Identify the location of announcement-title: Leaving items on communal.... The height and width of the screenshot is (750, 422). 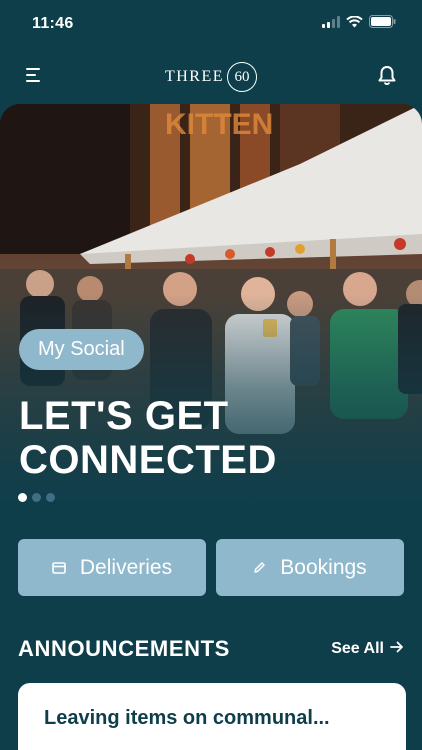
(187, 718).